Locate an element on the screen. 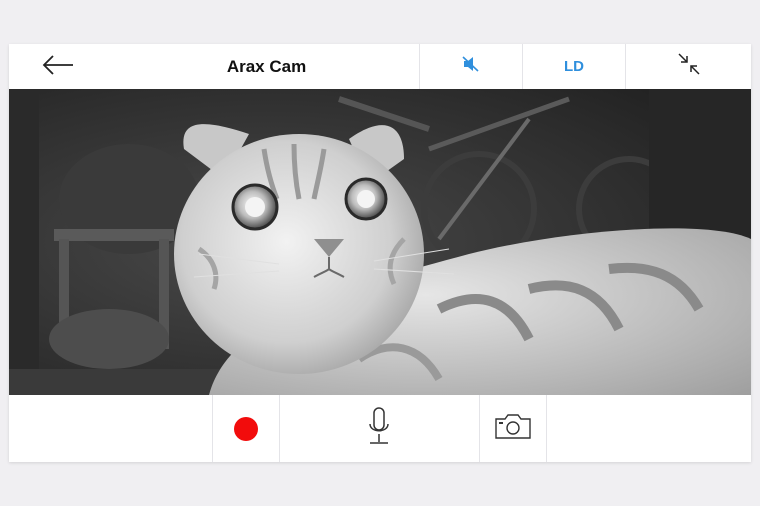  snapshot-button is located at coordinates (513, 428).